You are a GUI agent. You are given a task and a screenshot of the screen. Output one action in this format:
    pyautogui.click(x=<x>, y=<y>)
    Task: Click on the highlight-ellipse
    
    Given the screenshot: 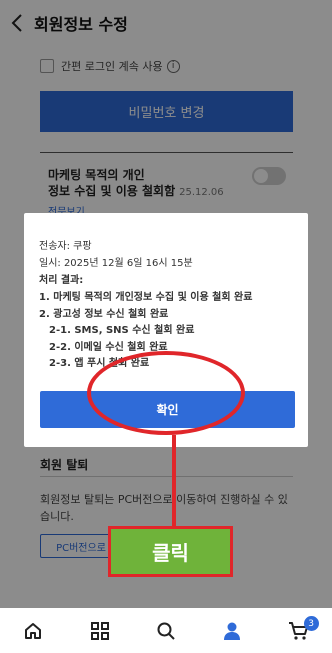 What is the action you would take?
    pyautogui.click(x=166, y=393)
    